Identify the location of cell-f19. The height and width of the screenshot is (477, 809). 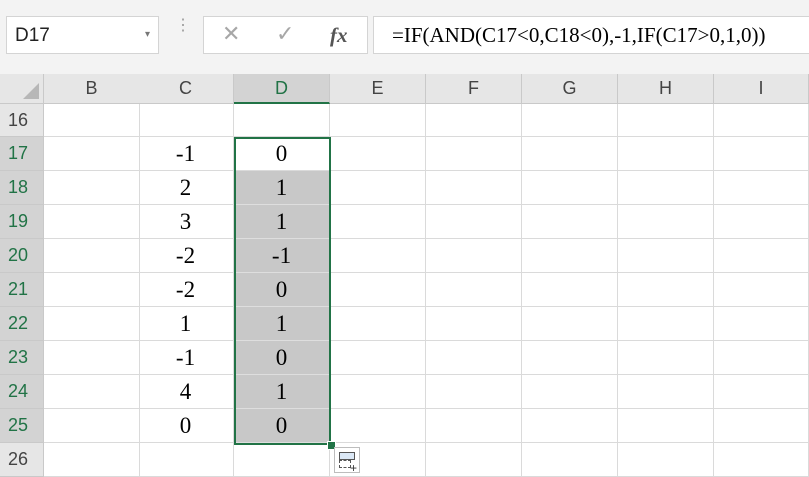
(474, 222).